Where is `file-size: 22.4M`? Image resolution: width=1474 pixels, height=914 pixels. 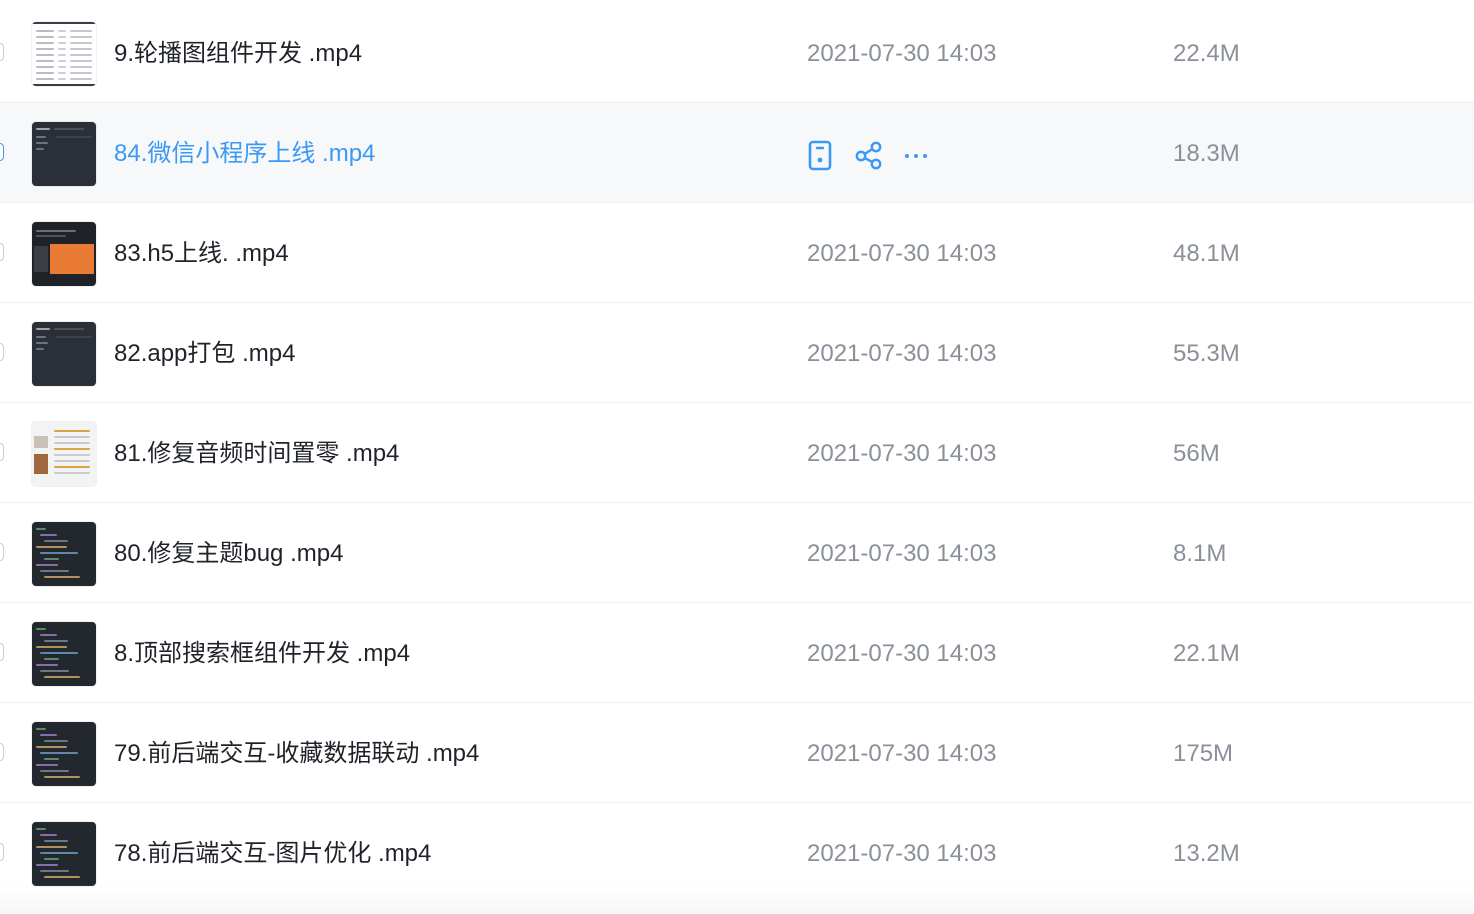
file-size: 22.4M is located at coordinates (1206, 53).